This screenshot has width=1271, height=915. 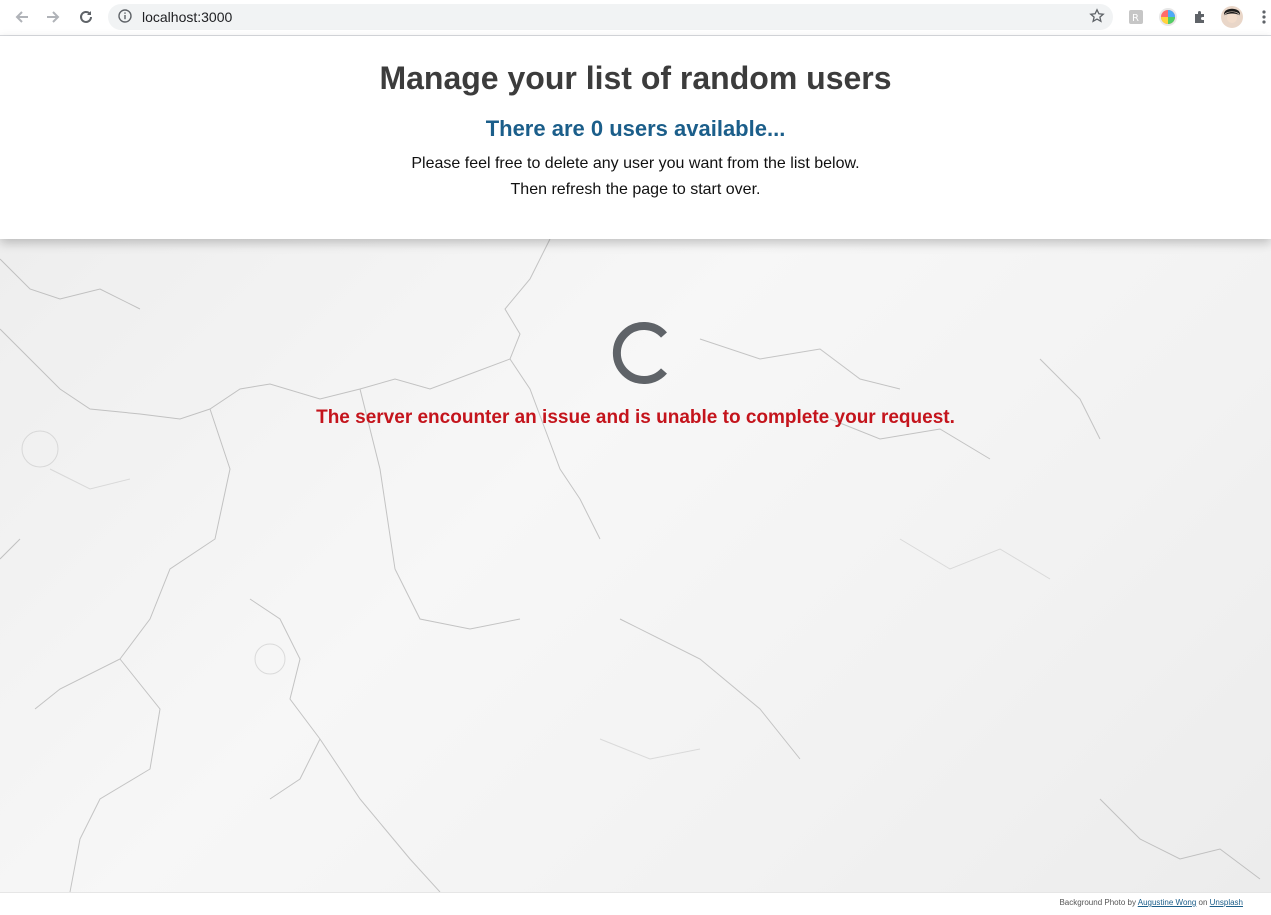 What do you see at coordinates (1167, 902) in the screenshot?
I see `author-link: Augustine Wong` at bounding box center [1167, 902].